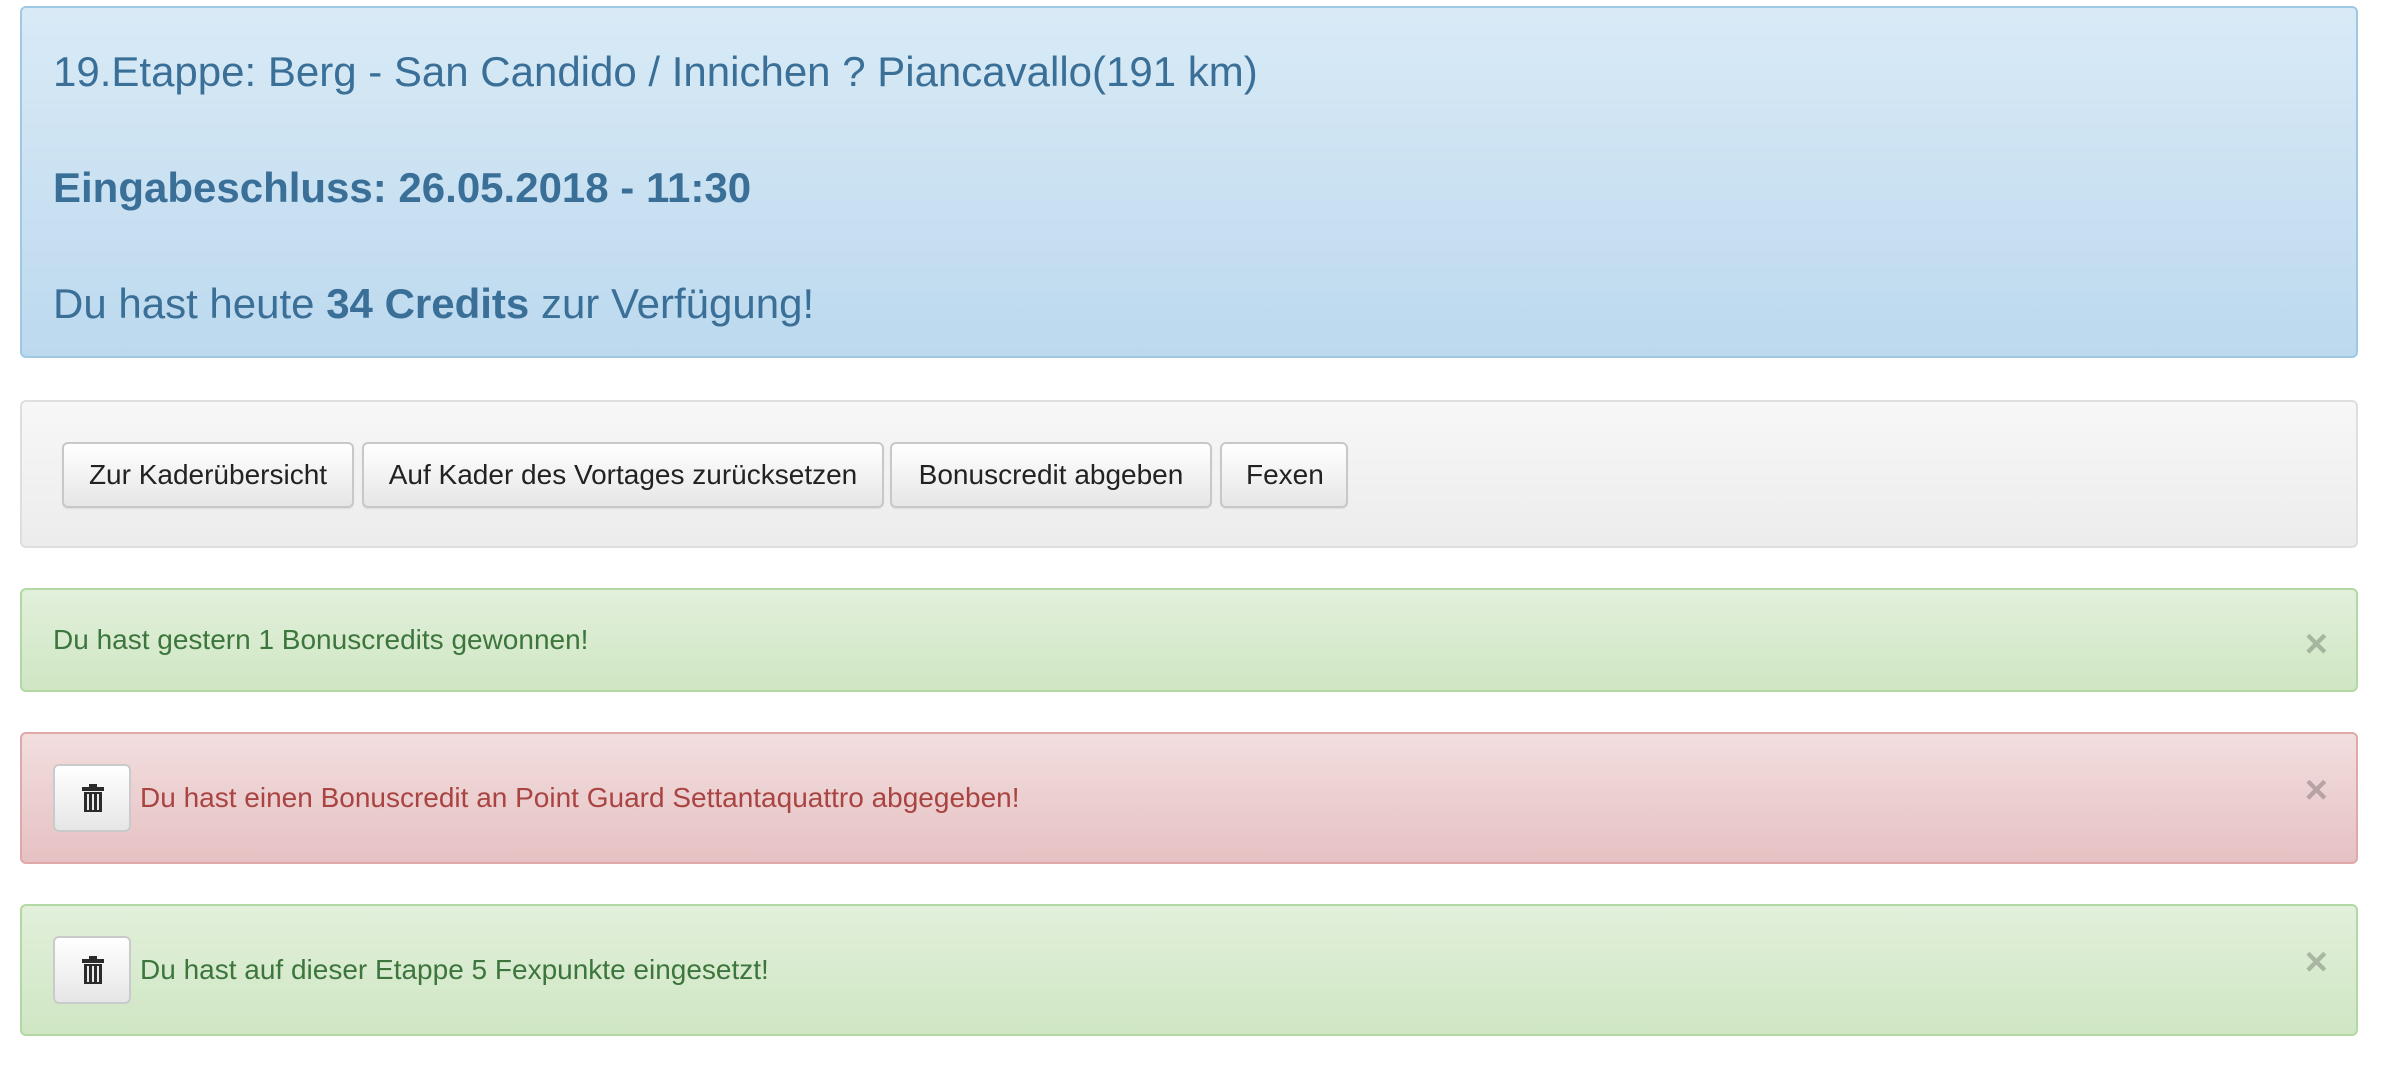 Image resolution: width=2384 pixels, height=1070 pixels. Describe the element at coordinates (190, 303) in the screenshot. I see `credits-prefix: Du hast heute` at that location.